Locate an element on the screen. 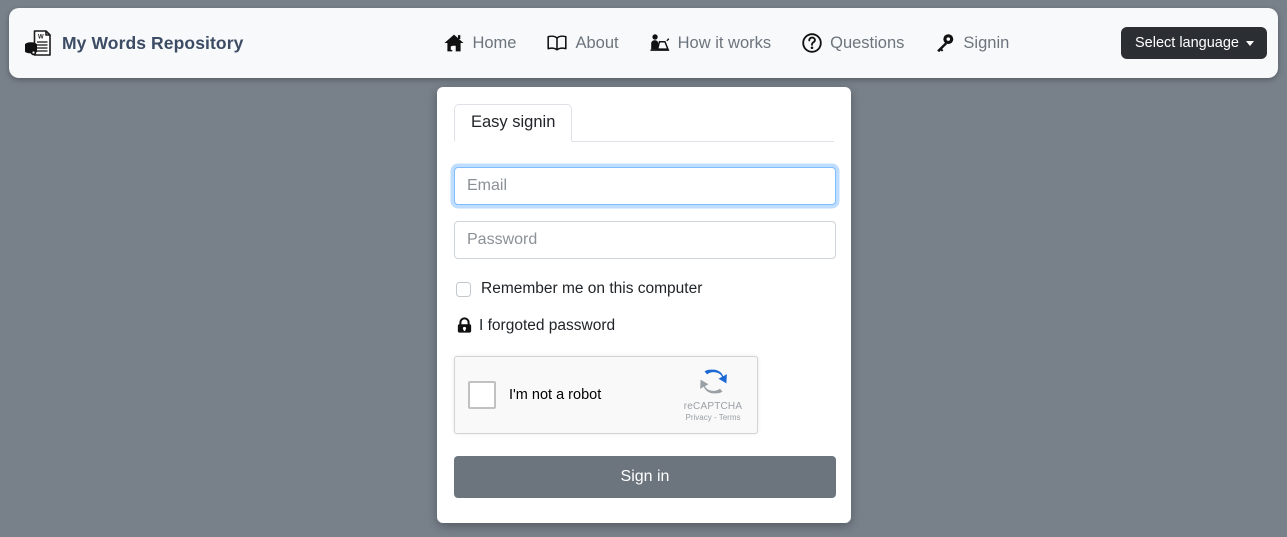  question-circle-icon is located at coordinates (812, 43).